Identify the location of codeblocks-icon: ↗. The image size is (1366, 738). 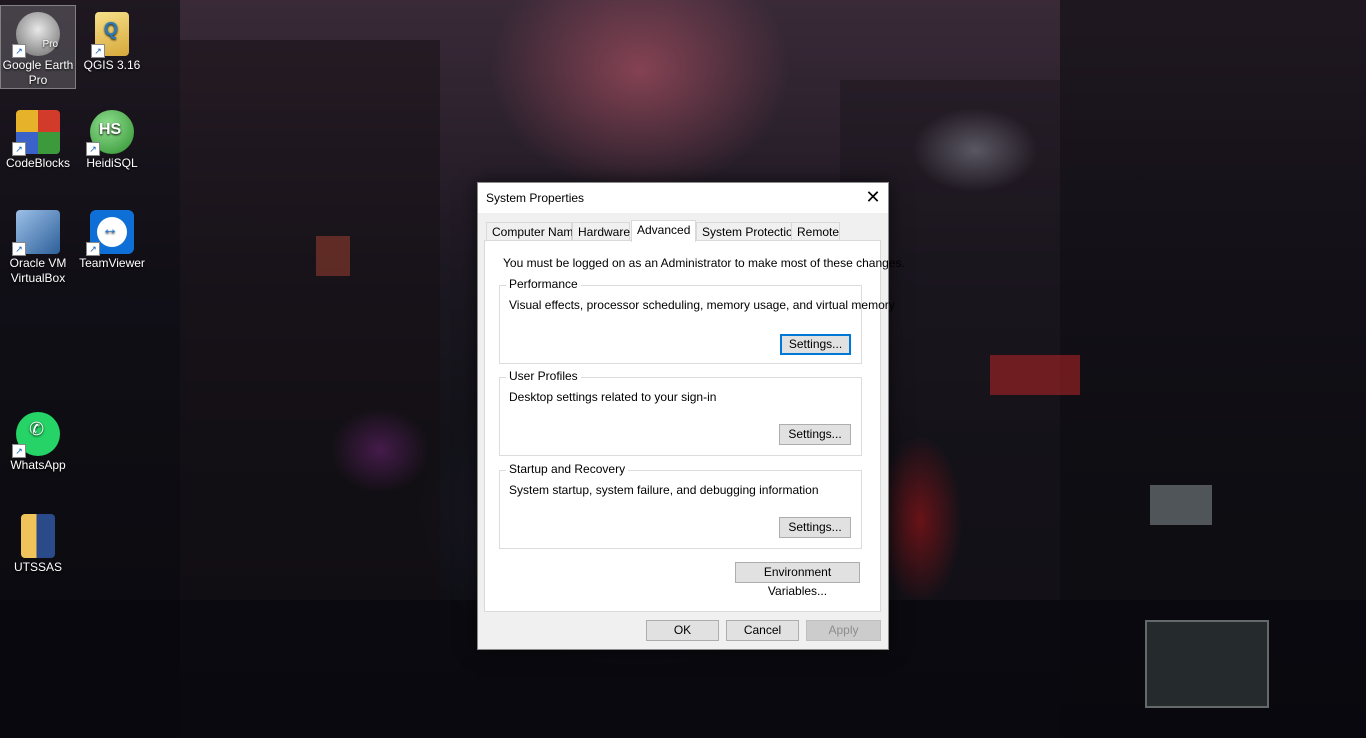
(36, 133).